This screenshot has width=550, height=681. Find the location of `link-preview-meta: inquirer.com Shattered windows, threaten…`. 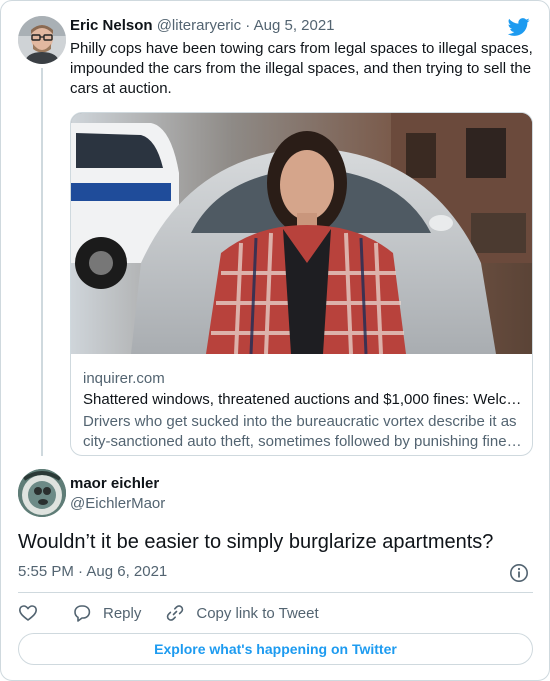

link-preview-meta: inquirer.com Shattered windows, threaten… is located at coordinates (303, 410).